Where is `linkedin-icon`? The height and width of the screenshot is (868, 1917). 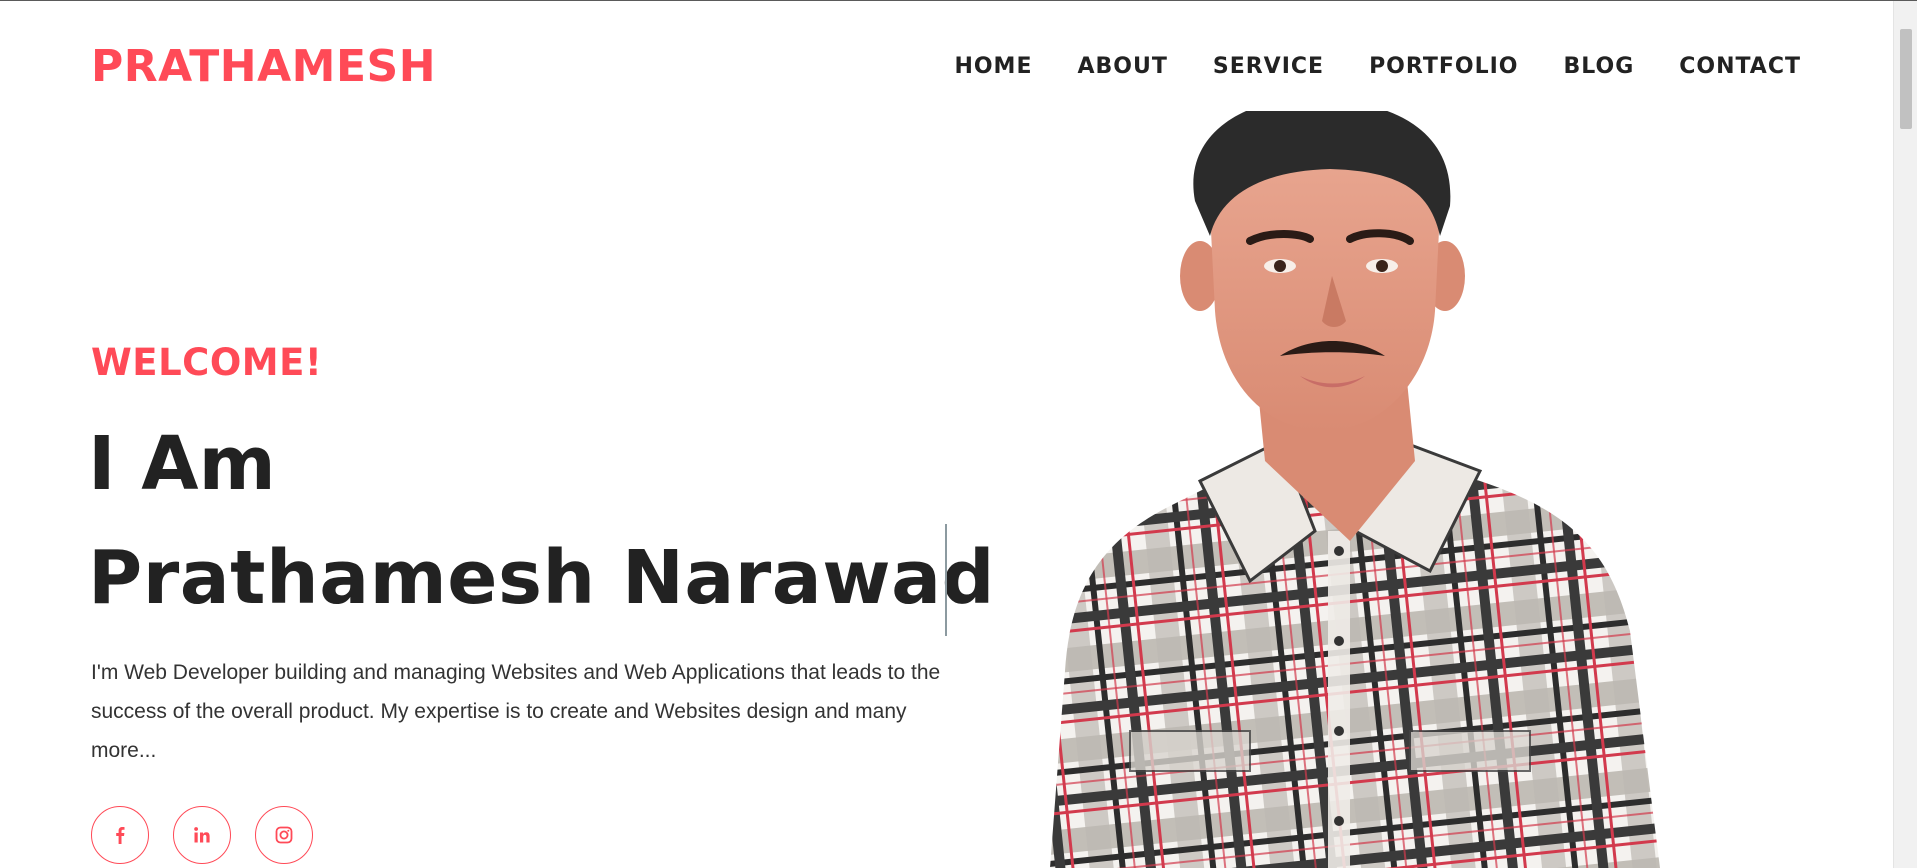 linkedin-icon is located at coordinates (202, 835).